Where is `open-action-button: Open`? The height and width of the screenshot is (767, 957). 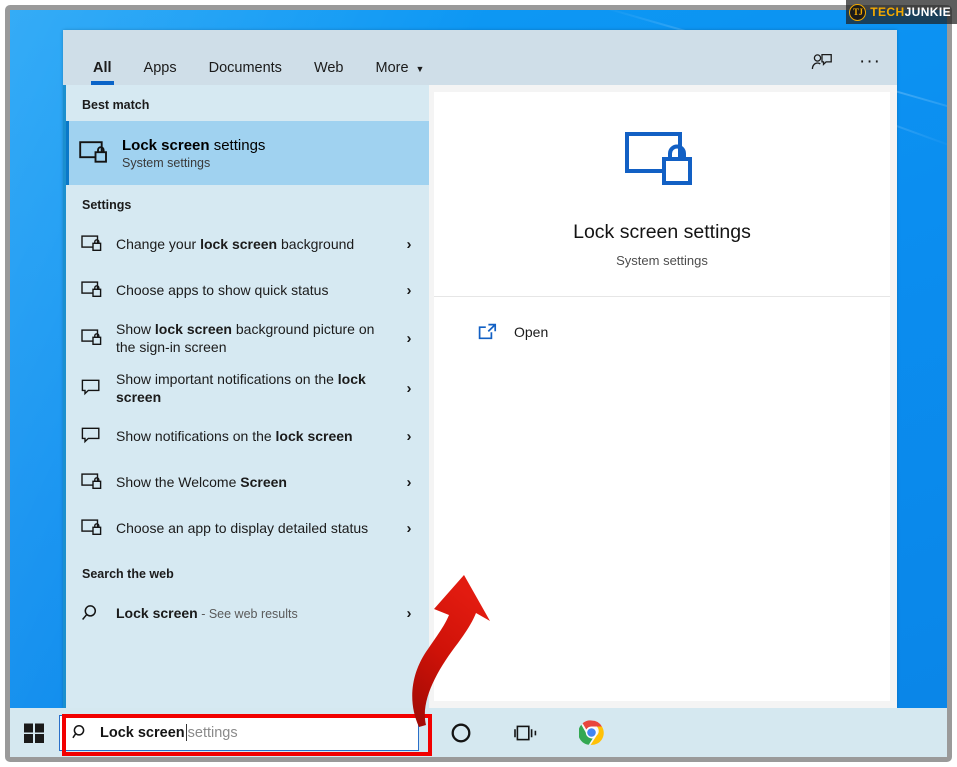
open-action-button: Open is located at coordinates (662, 331).